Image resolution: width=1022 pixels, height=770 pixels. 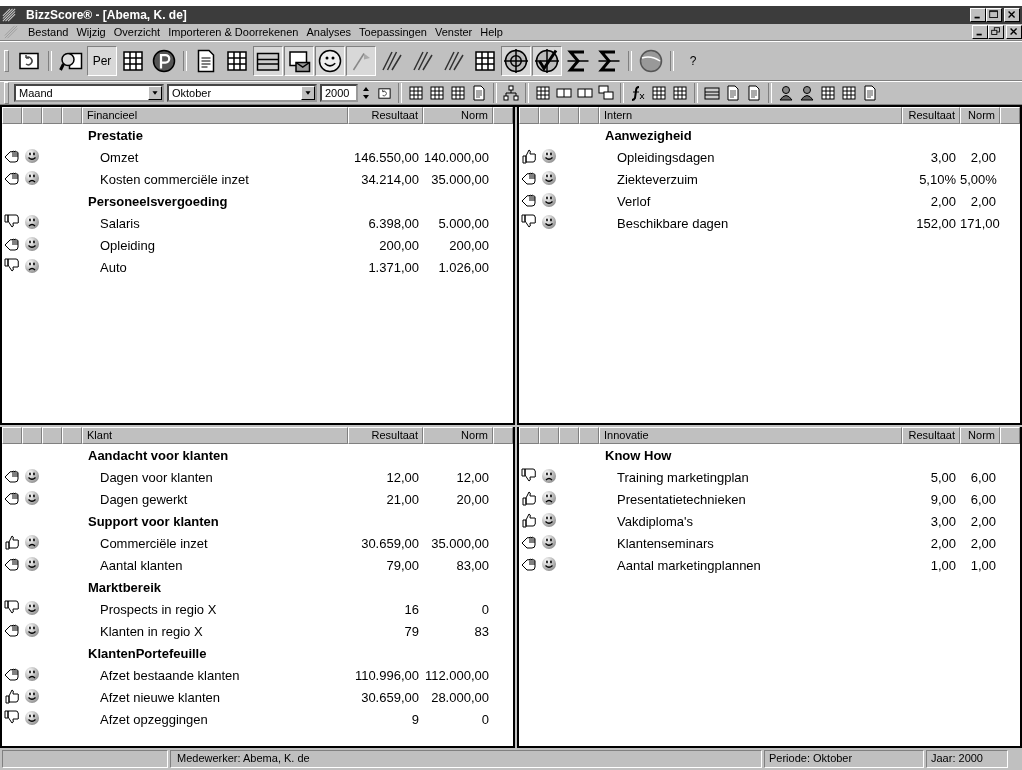 I want to click on menu-item: Importeren & Doorrekenen, so click(x=233, y=32).